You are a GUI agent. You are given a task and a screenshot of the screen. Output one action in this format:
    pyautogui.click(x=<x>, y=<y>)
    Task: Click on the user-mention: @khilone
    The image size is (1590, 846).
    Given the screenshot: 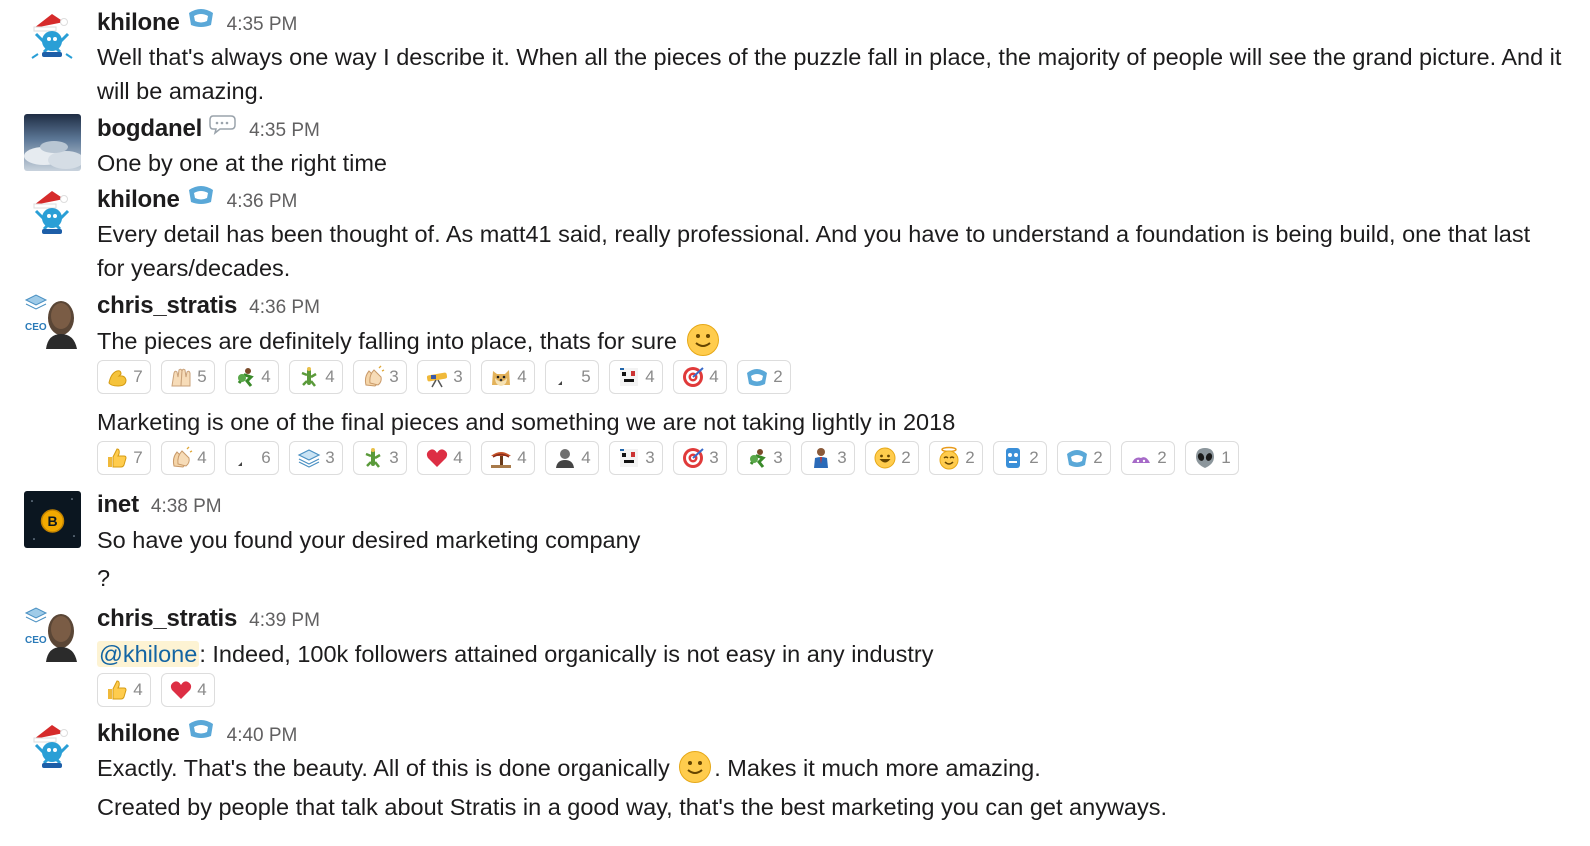 What is the action you would take?
    pyautogui.click(x=148, y=654)
    